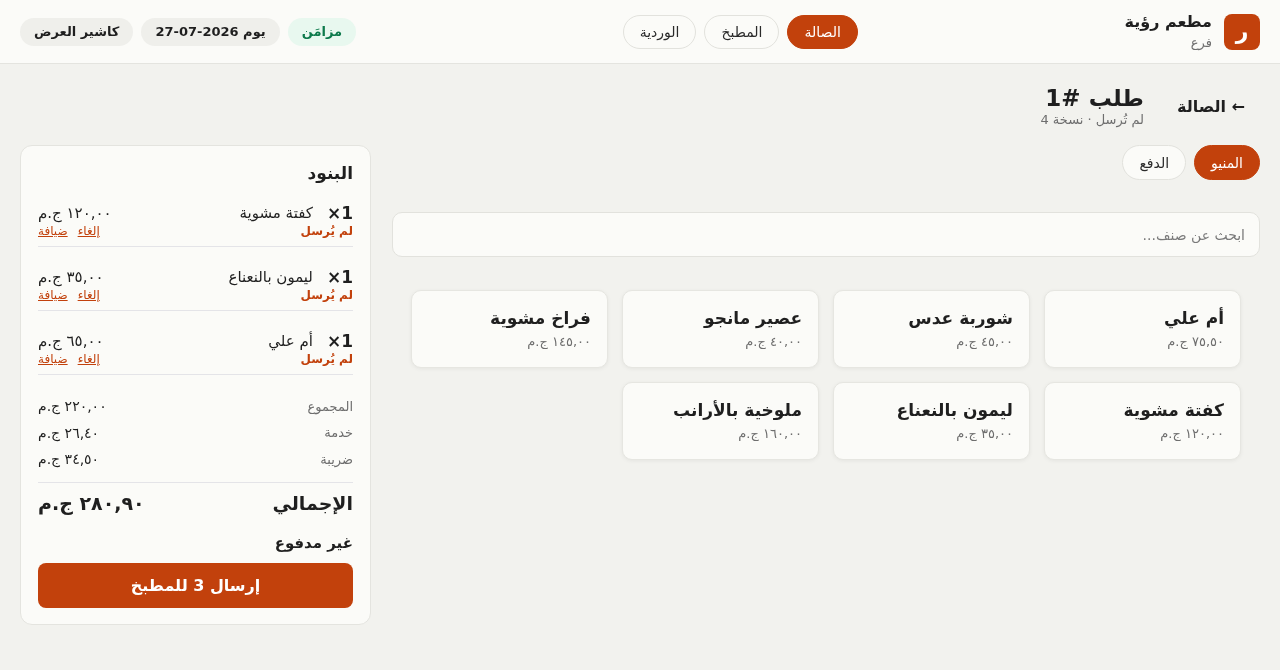 The image size is (1280, 670). I want to click on menu-item-card: ملوخية بالأرانب ١٦٠,٠٠ ج.م, so click(720, 421).